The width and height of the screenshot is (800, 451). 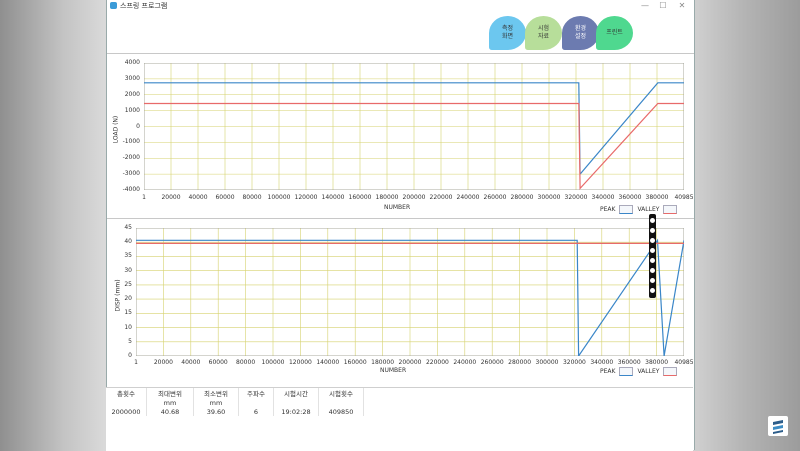 What do you see at coordinates (549, 197) in the screenshot?
I see `x-tick-label: 300000` at bounding box center [549, 197].